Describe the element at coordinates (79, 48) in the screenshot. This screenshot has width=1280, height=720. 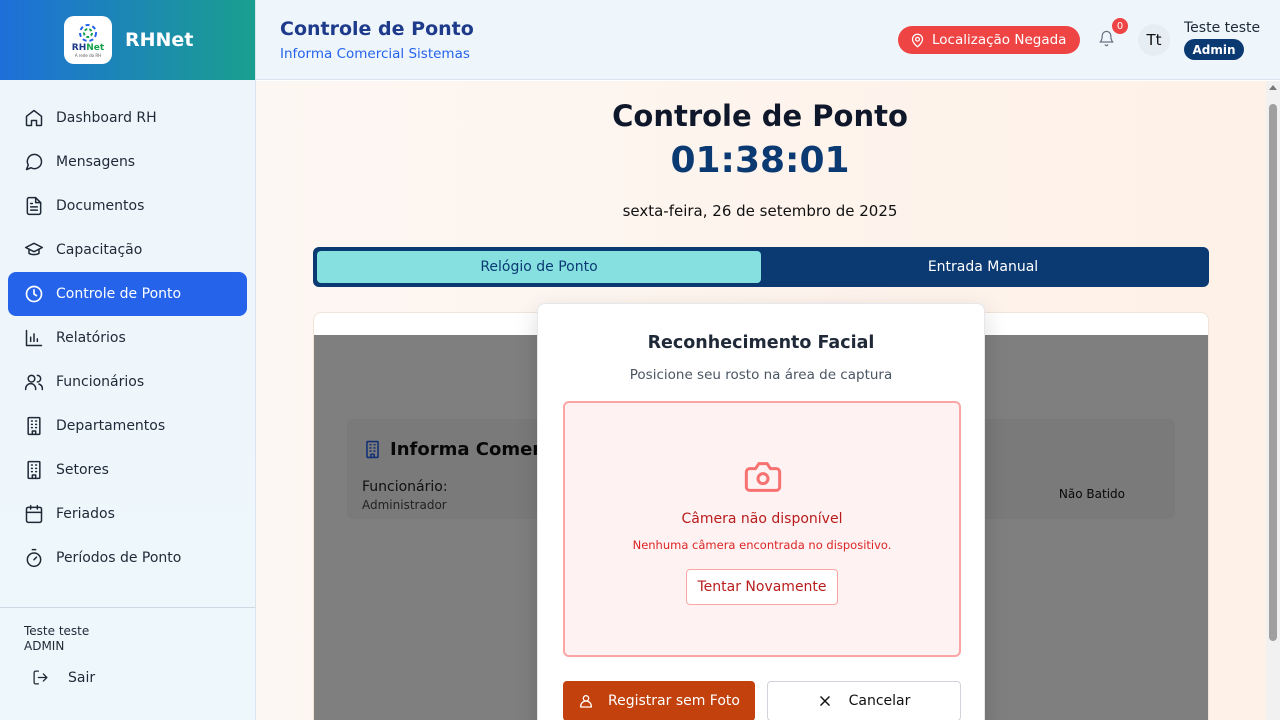
I see `logo-text-rh: RH` at that location.